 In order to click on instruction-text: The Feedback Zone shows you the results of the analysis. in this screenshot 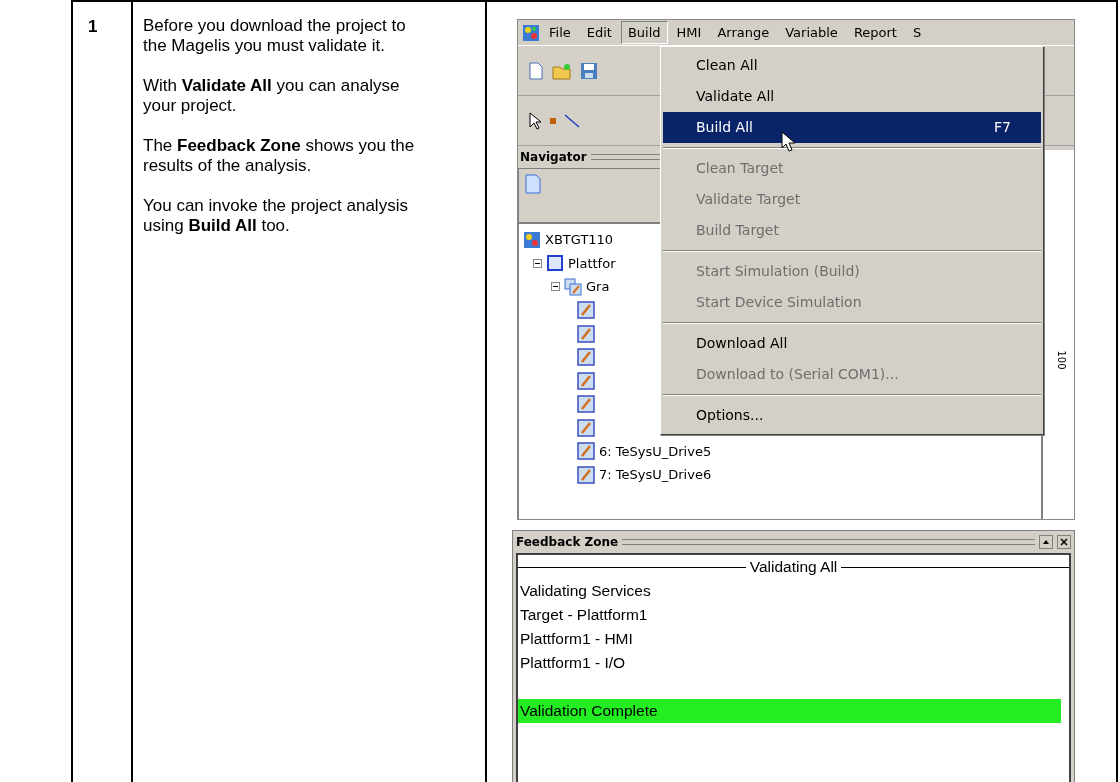, I will do `click(279, 156)`.